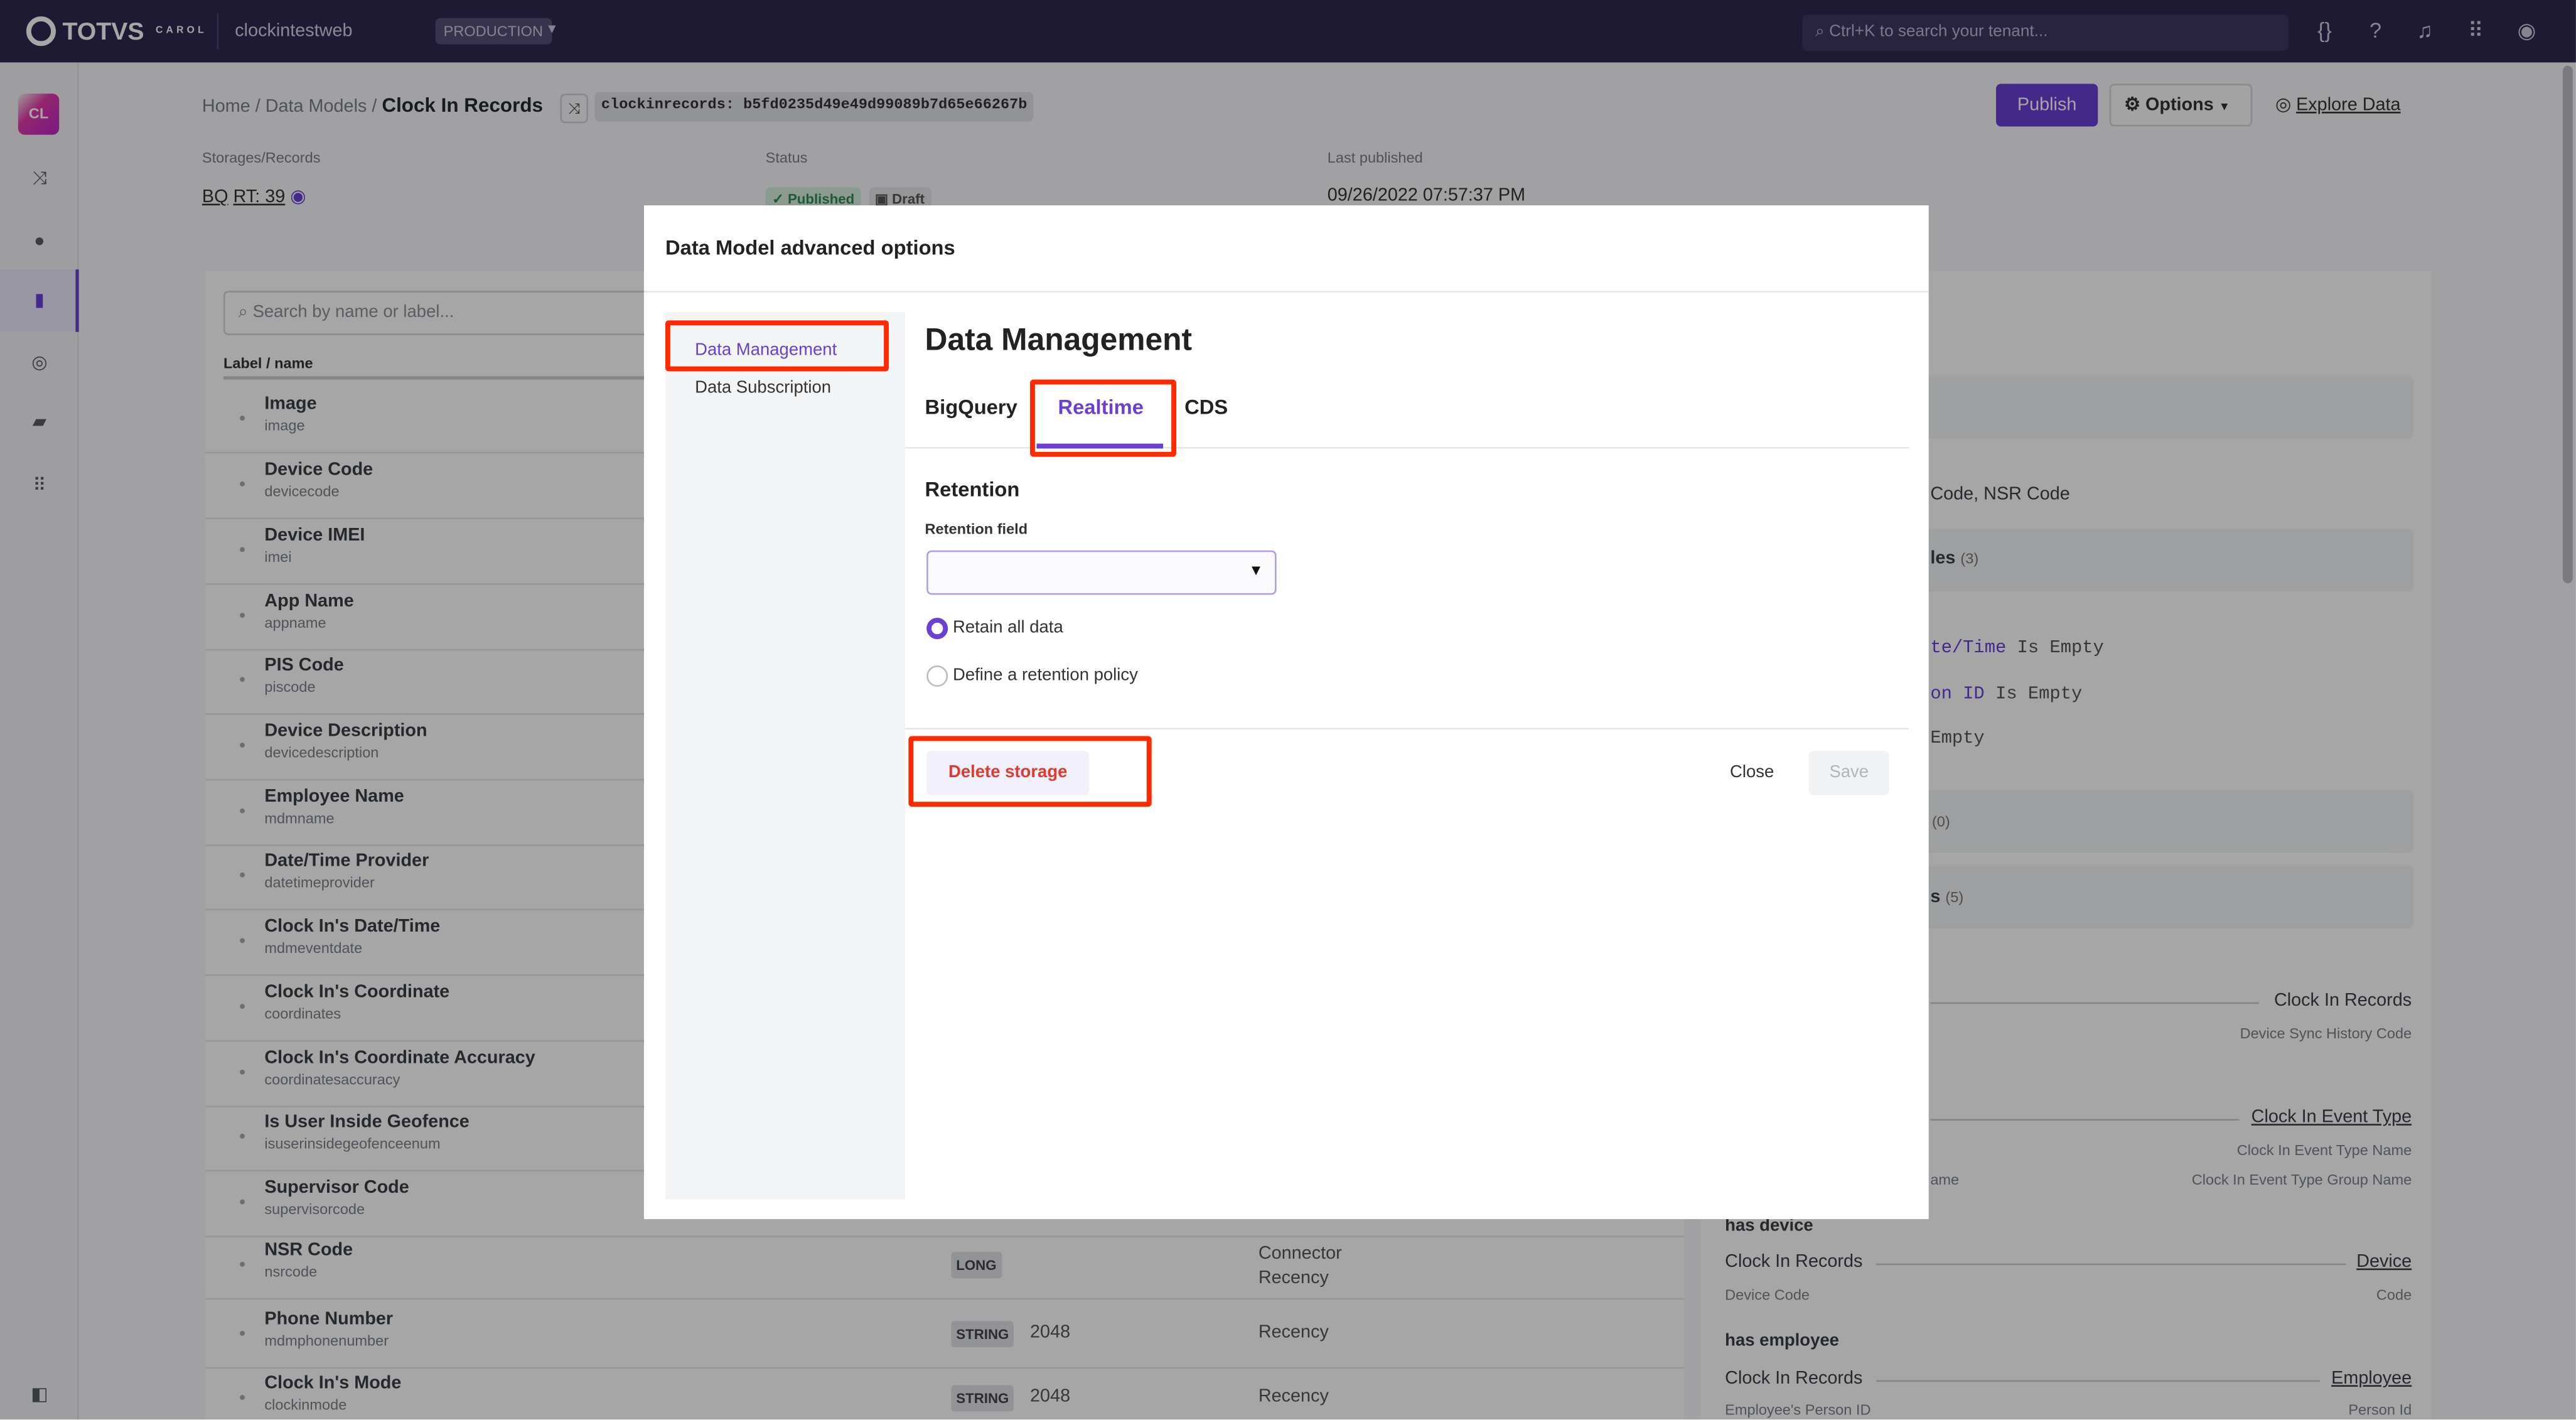 This screenshot has width=2576, height=1420. Describe the element at coordinates (1286, 292) in the screenshot. I see `divider` at that location.